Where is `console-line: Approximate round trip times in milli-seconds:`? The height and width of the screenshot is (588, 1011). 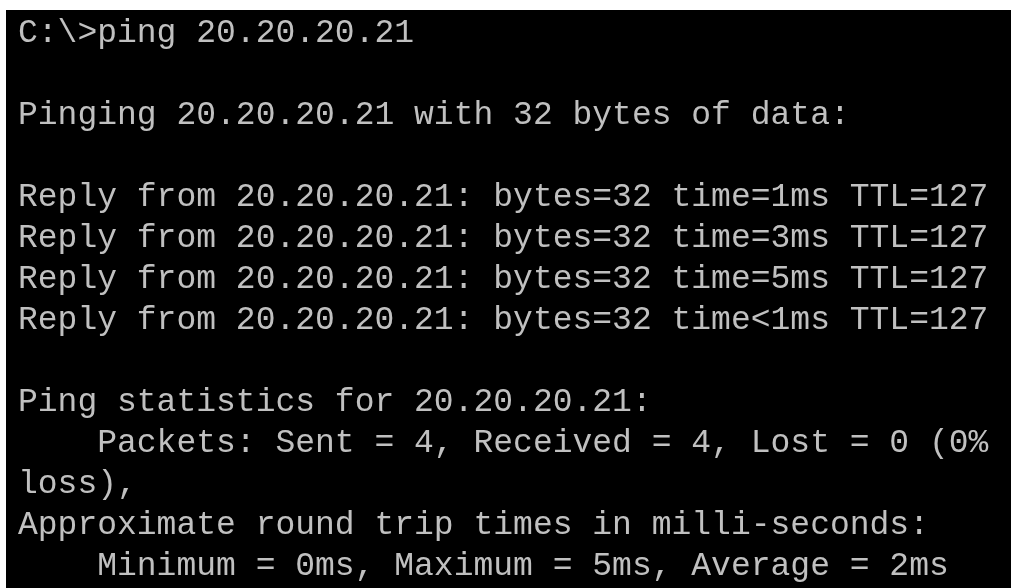 console-line: Approximate round trip times in milli-seconds: is located at coordinates (473, 526).